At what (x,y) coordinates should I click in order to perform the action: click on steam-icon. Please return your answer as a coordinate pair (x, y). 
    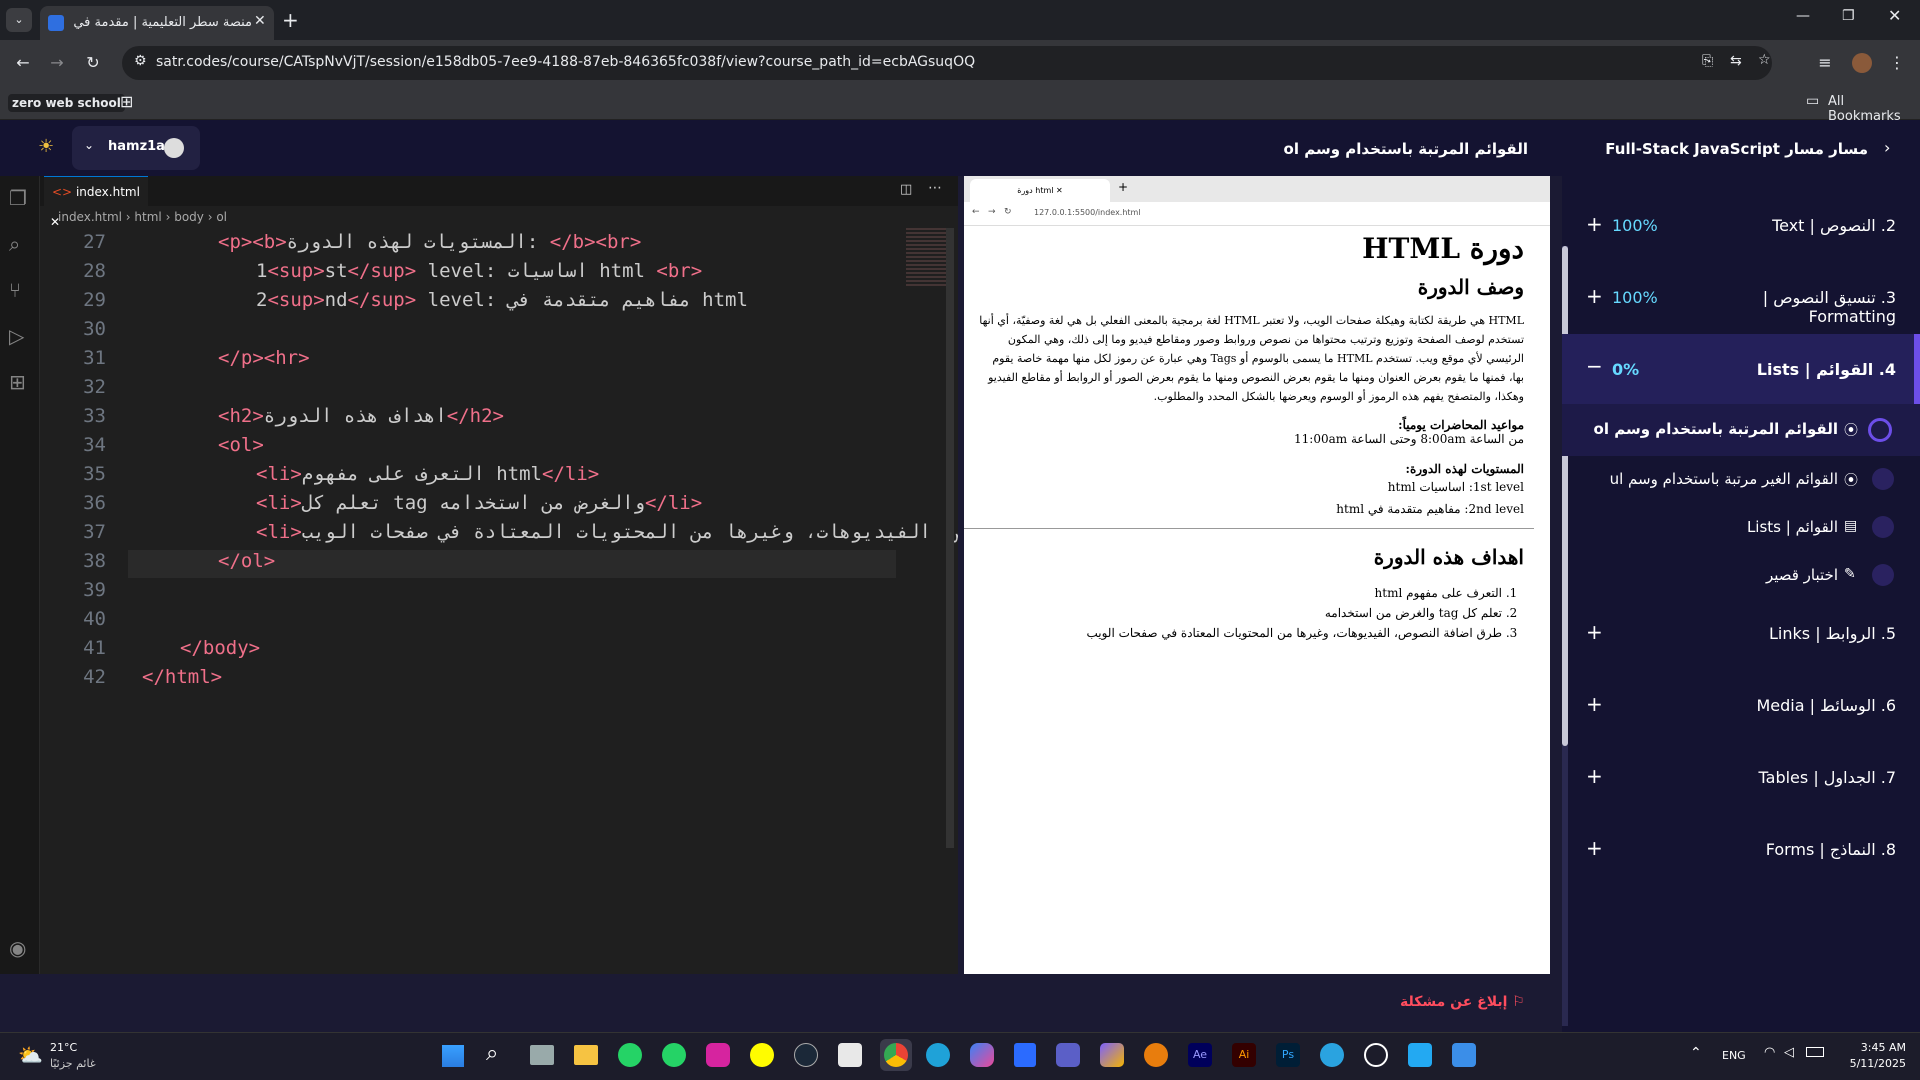
    Looking at the image, I should click on (806, 1055).